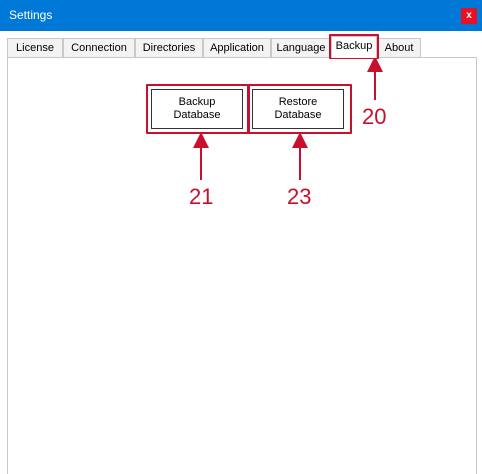 The height and width of the screenshot is (474, 482). Describe the element at coordinates (298, 115) in the screenshot. I see `restore-button-line2: Database` at that location.